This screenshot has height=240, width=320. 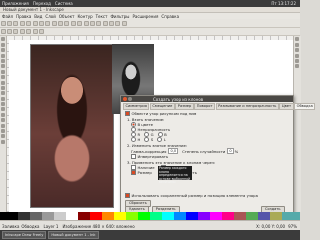 What do you see at coordinates (162, 106) in the screenshot?
I see `tab-shift: Смещение` at bounding box center [162, 106].